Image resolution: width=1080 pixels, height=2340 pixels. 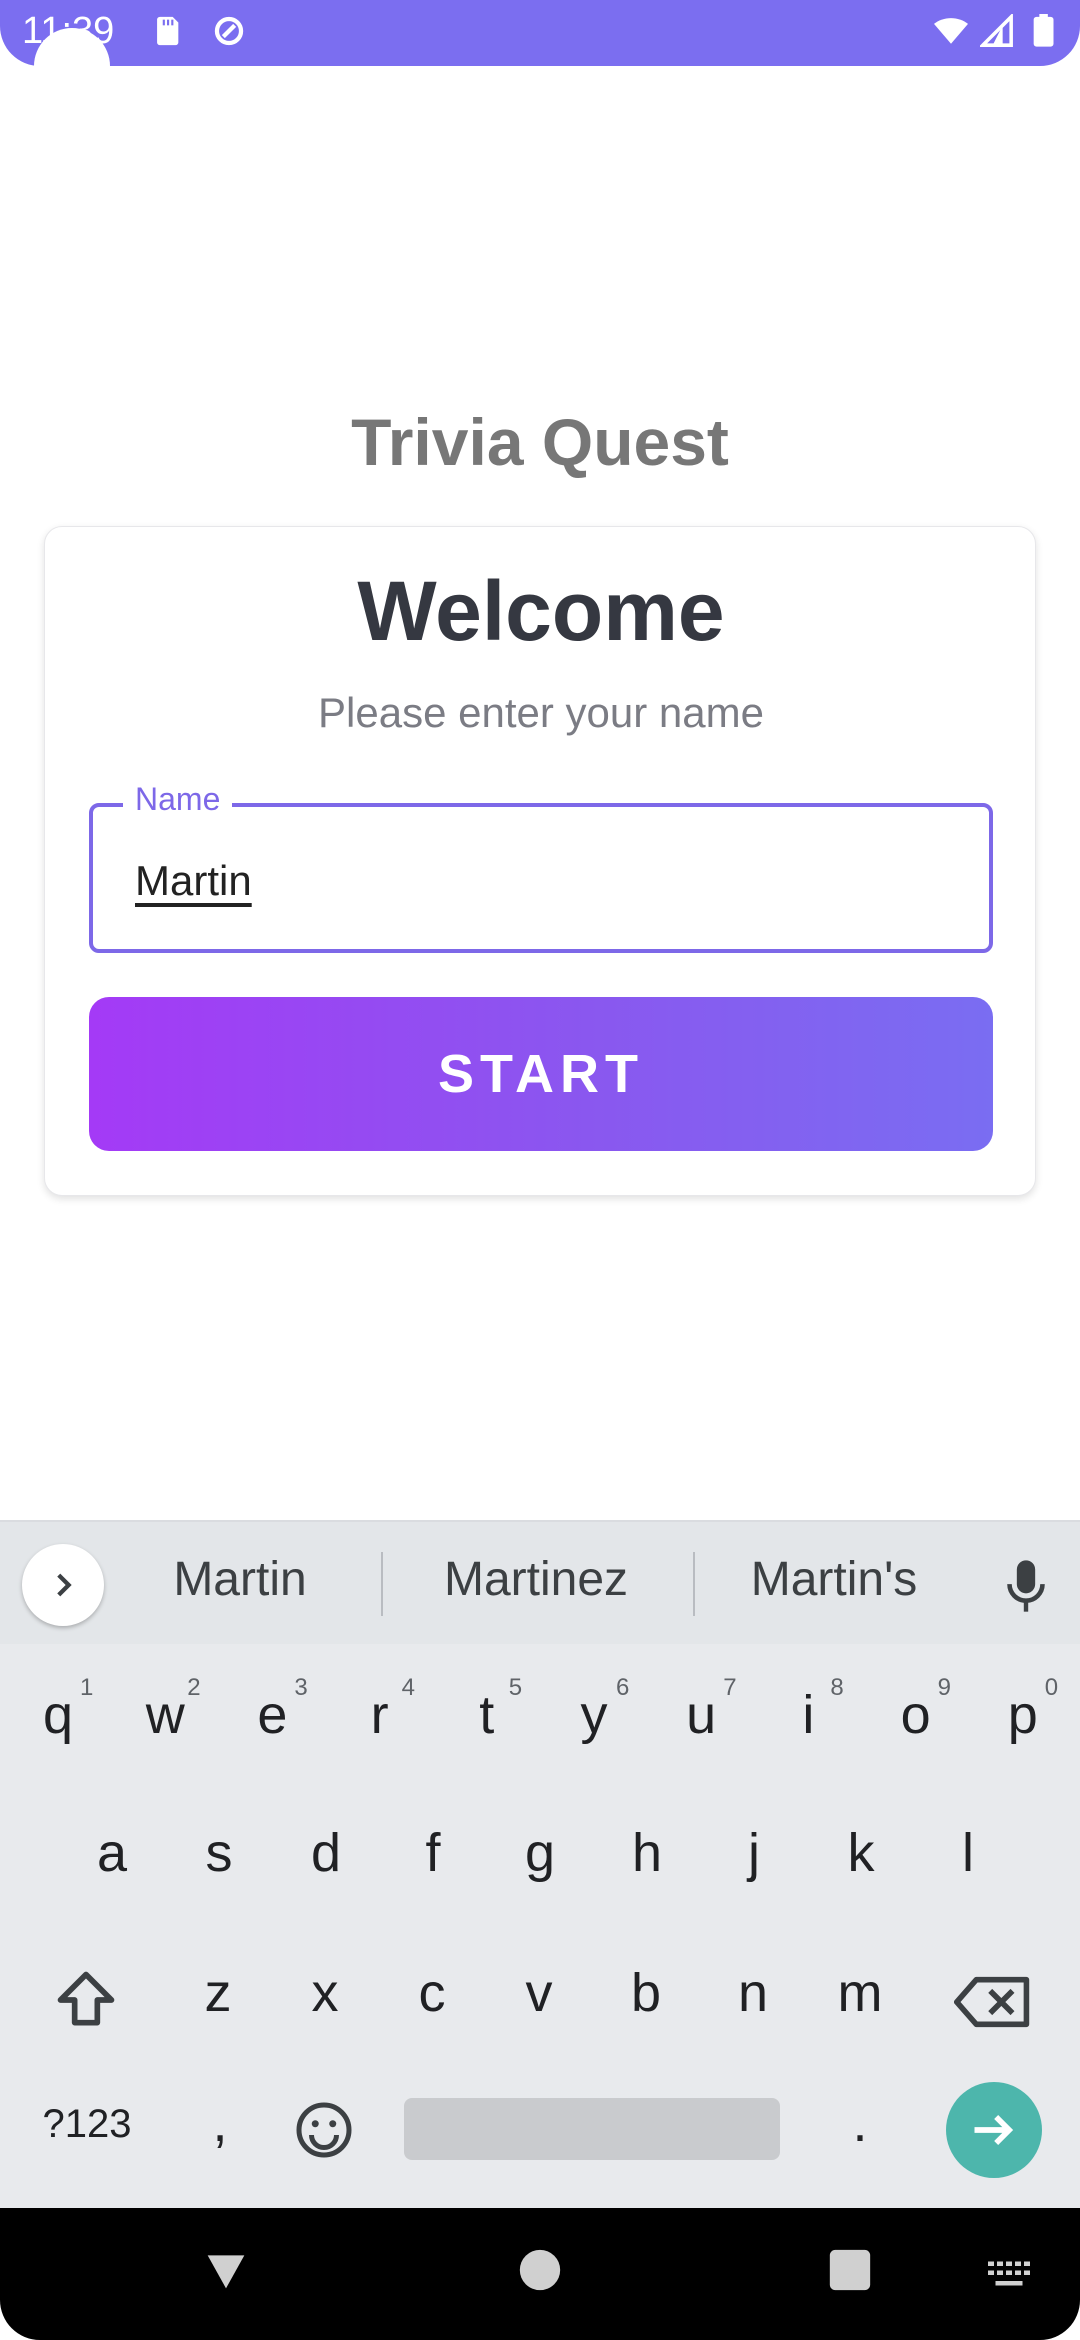 I want to click on app-title: Trivia Quest, so click(x=540, y=442).